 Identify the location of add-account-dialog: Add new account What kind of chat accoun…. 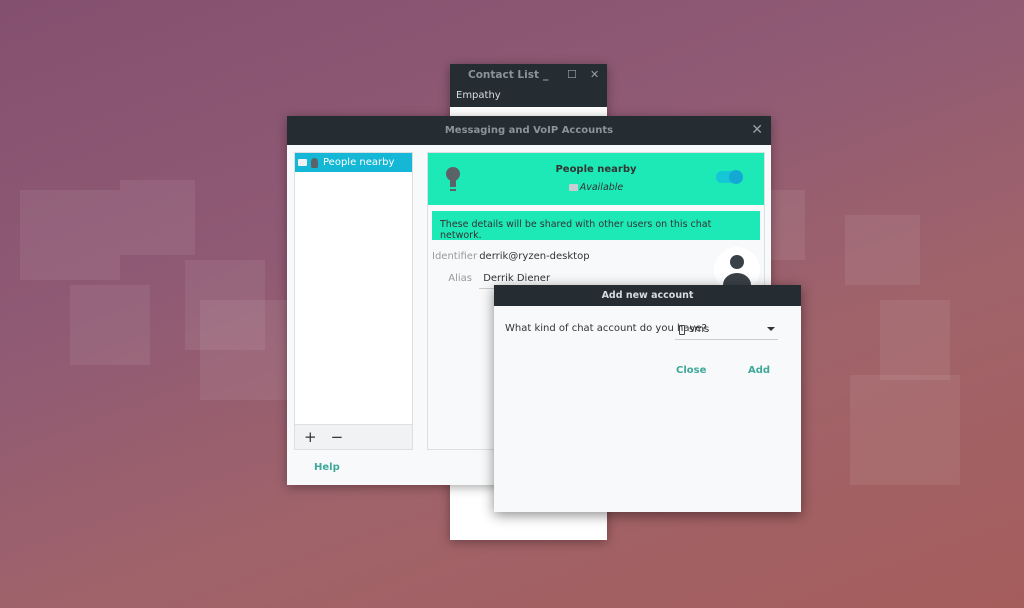
(647, 398).